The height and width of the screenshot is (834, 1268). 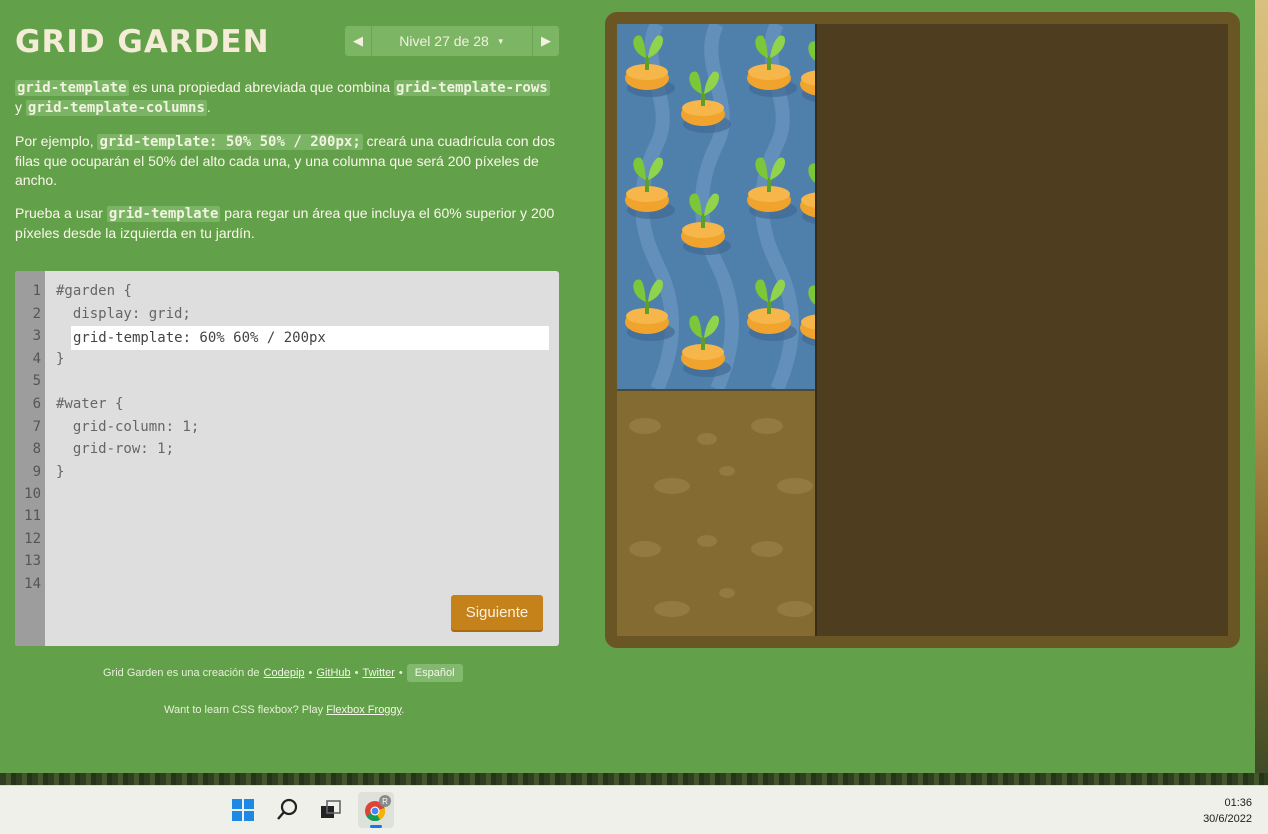 I want to click on level-navigator: ◀ Nivel 27 de 28 ▼ ▶, so click(x=452, y=41).